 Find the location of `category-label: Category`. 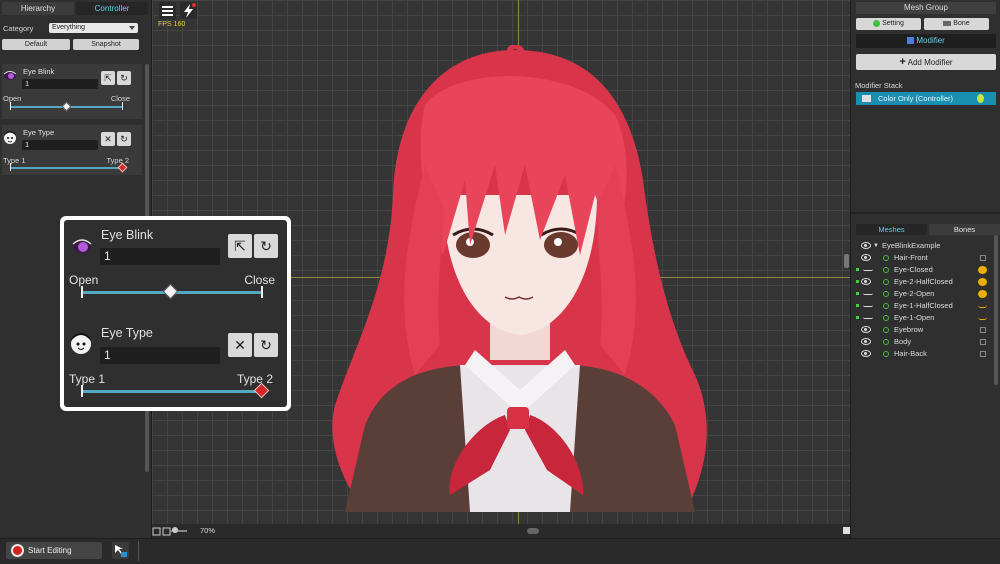

category-label: Category is located at coordinates (18, 28).